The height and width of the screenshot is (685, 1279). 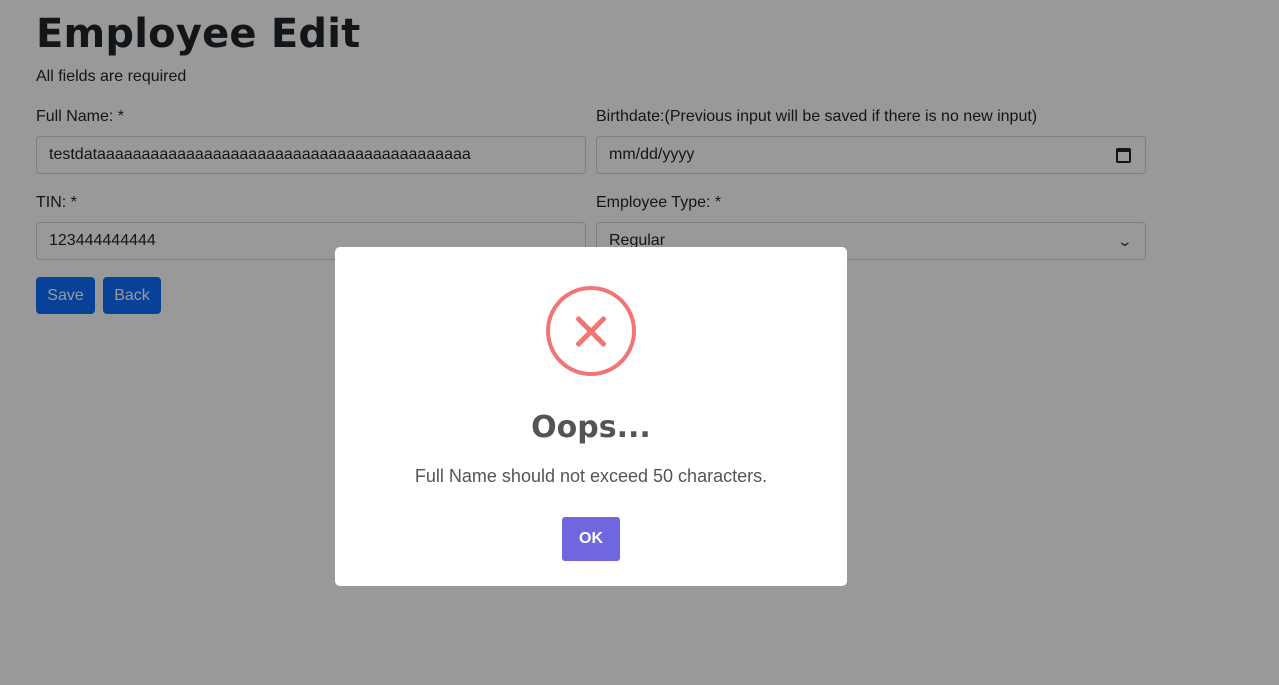 I want to click on ok-button: OK, so click(x=591, y=539).